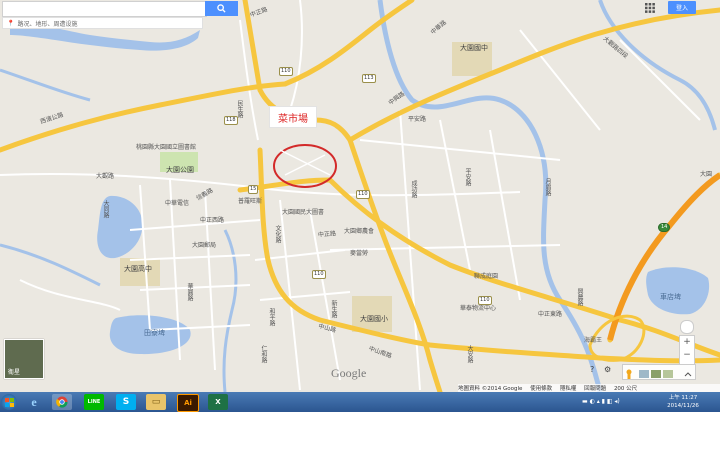 This screenshot has height=450, width=720. What do you see at coordinates (349, 373) in the screenshot?
I see `google-logo: Google` at bounding box center [349, 373].